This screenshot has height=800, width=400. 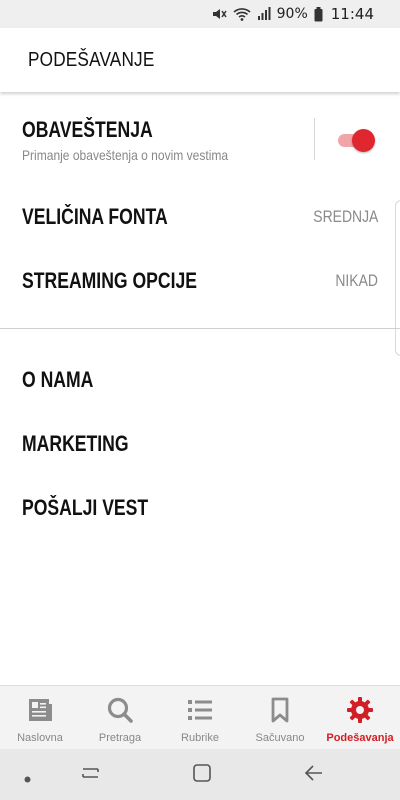 I want to click on tab-label: Rubrike, so click(x=200, y=738).